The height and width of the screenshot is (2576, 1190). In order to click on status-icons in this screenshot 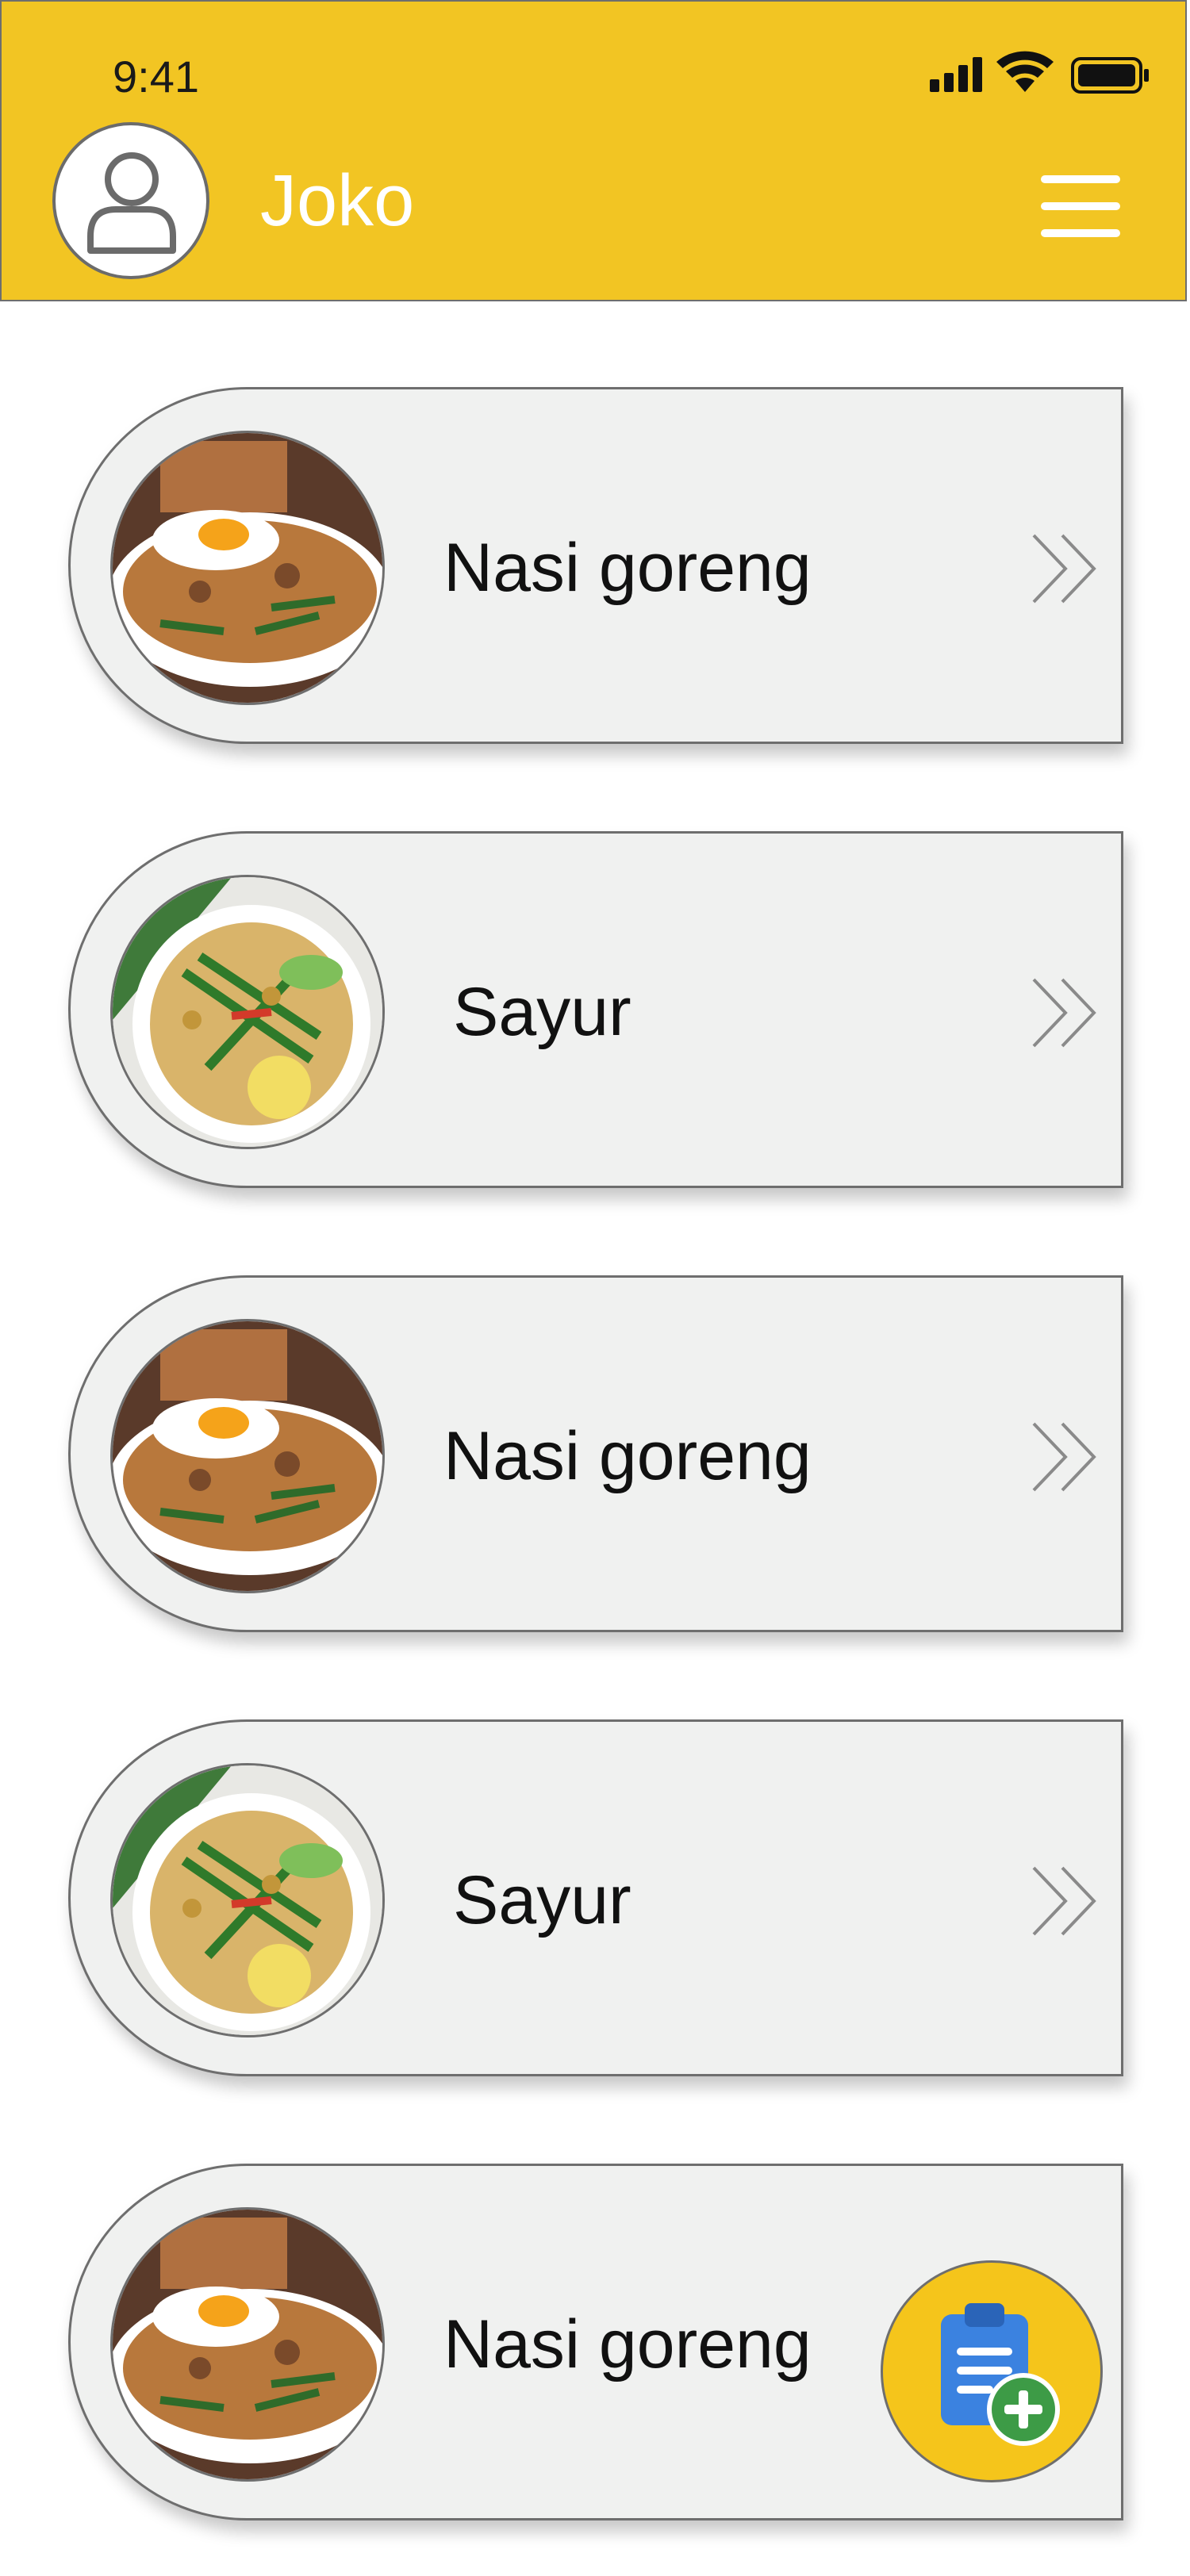, I will do `click(1041, 73)`.